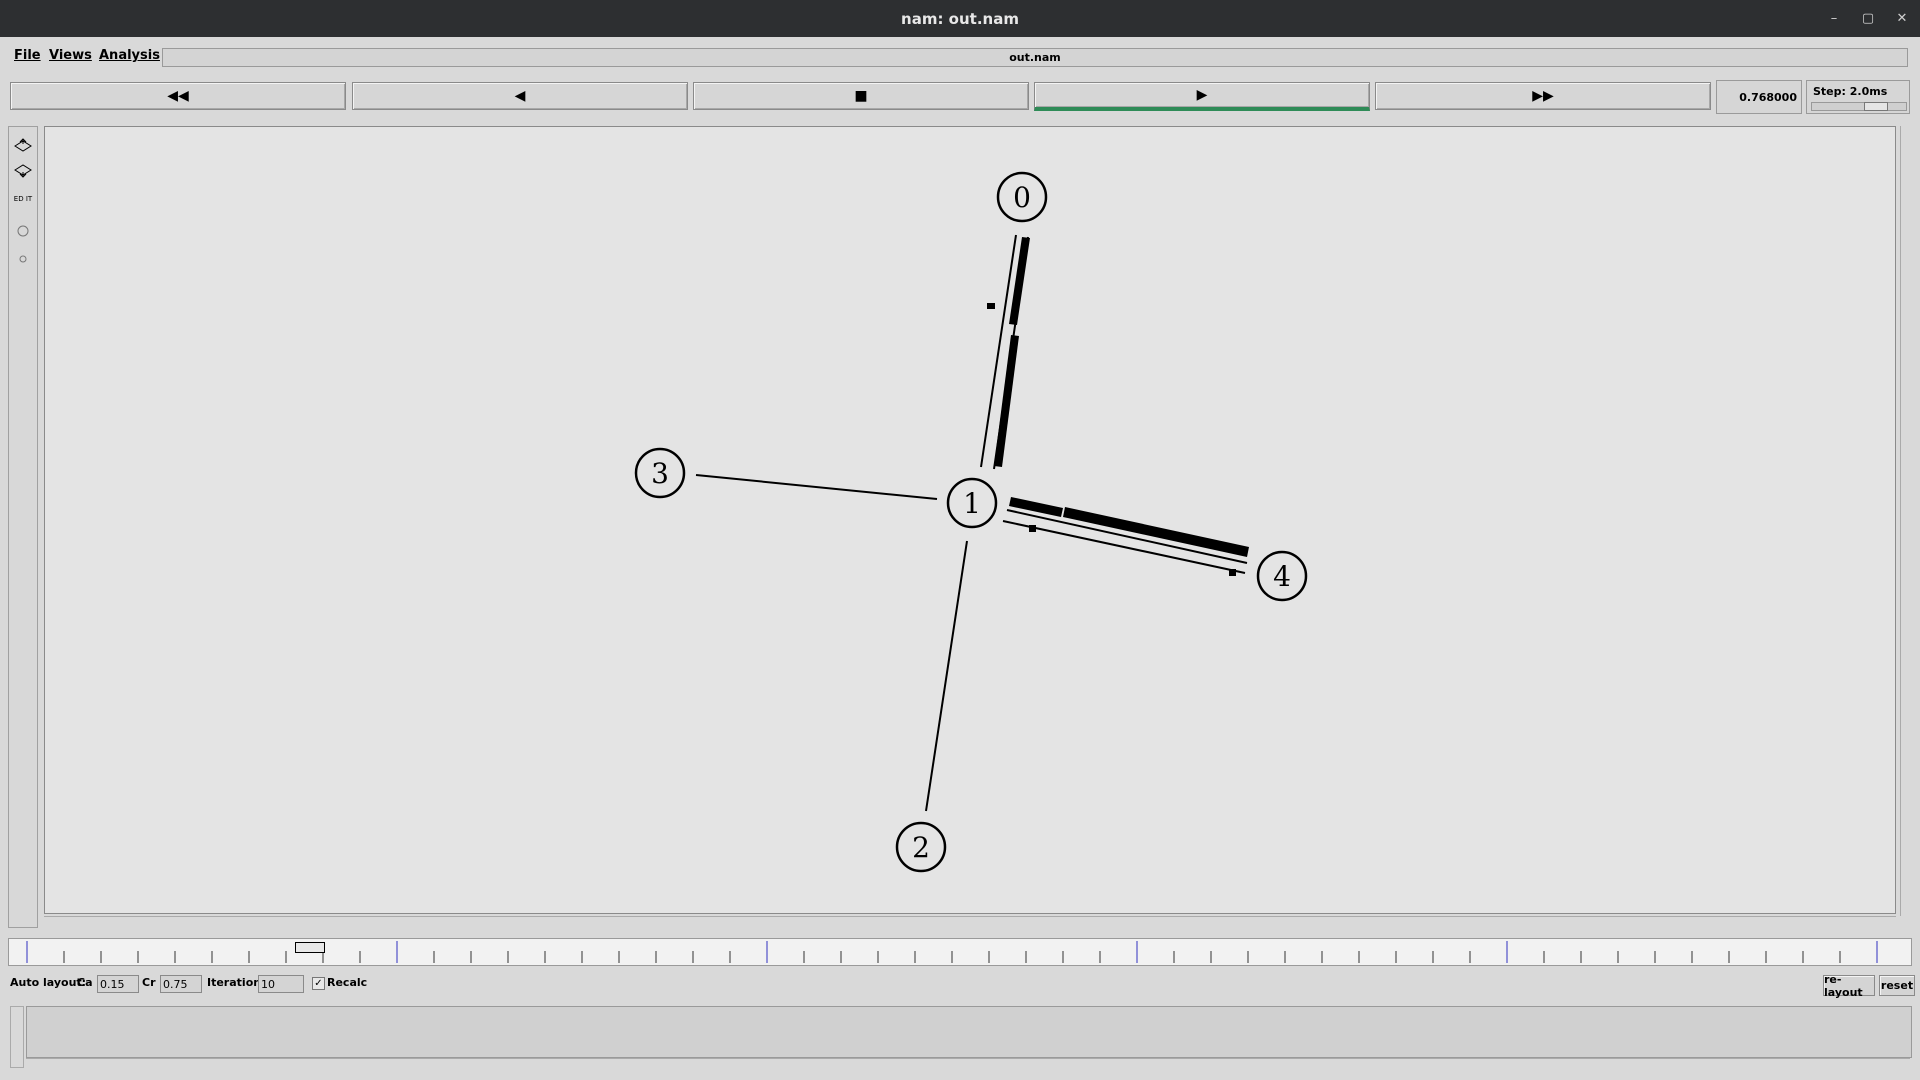  I want to click on play-backward-icon: ◀, so click(520, 96).